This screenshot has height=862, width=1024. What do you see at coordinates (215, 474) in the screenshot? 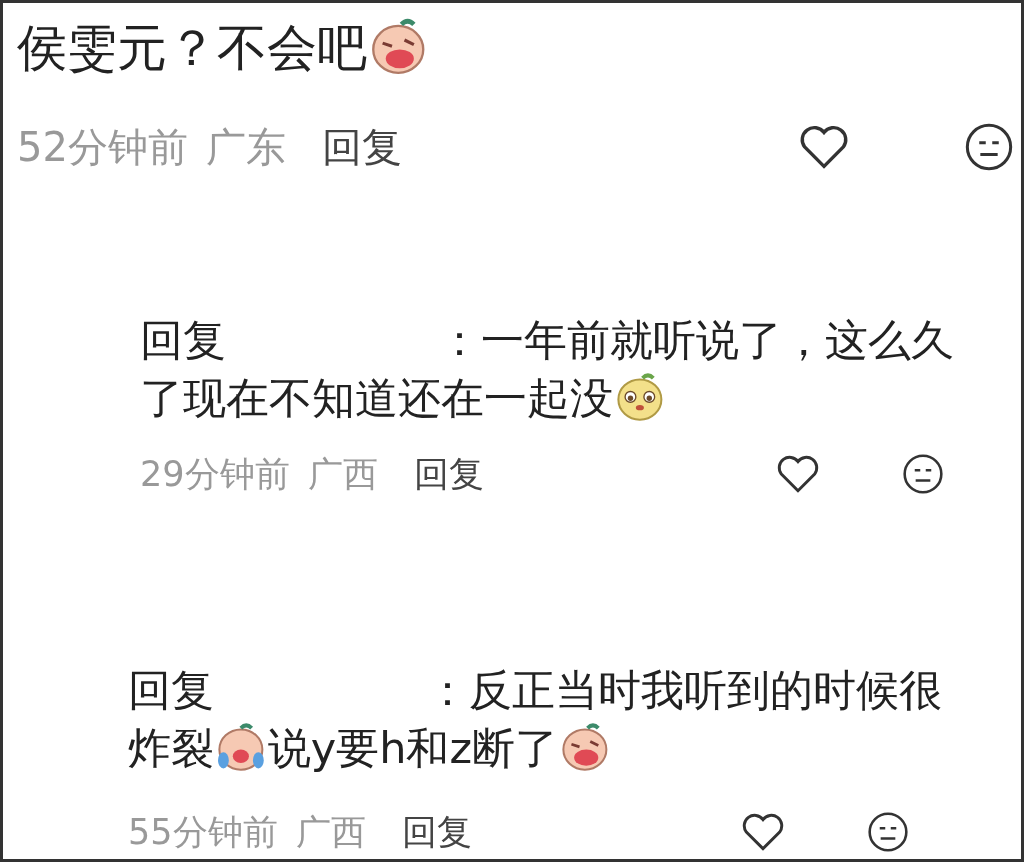
I see `timestamp: 29分钟前` at bounding box center [215, 474].